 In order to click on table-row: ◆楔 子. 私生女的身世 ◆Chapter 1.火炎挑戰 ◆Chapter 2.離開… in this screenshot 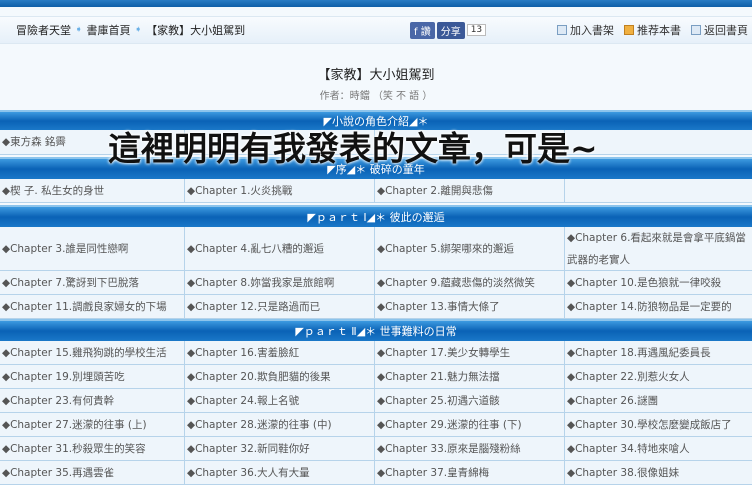, I will do `click(376, 191)`.